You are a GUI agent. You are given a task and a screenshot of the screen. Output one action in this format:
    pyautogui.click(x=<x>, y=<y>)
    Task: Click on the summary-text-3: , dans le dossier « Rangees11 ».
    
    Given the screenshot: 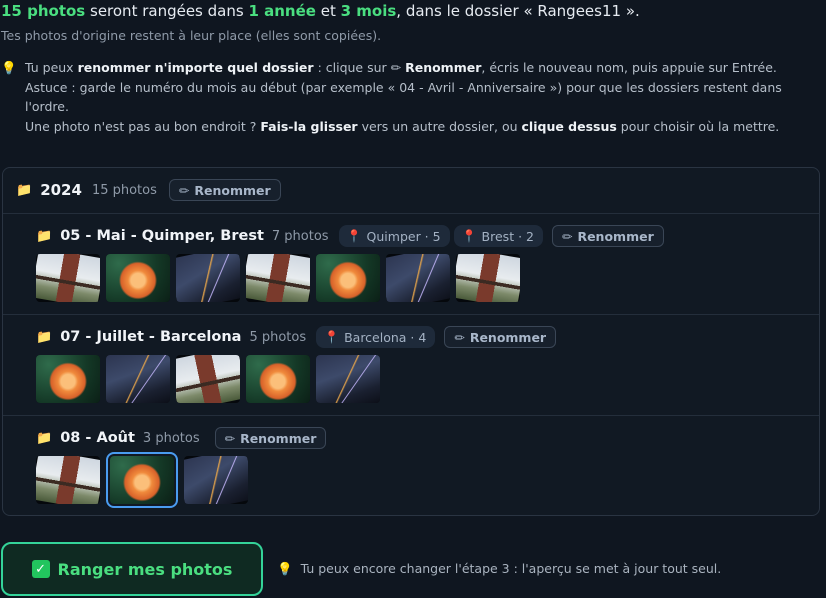 What is the action you would take?
    pyautogui.click(x=518, y=11)
    